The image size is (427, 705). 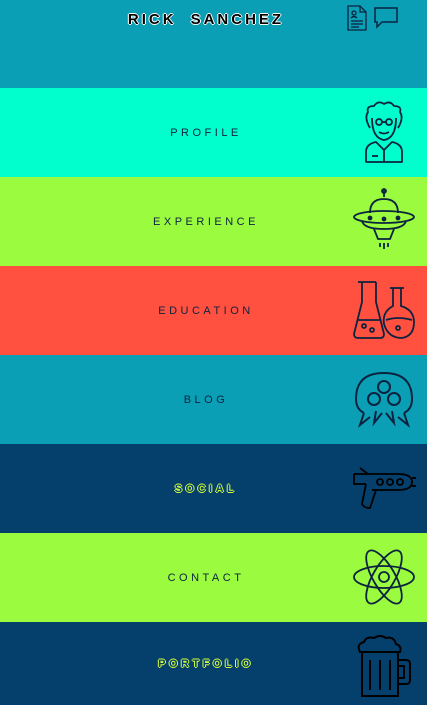 What do you see at coordinates (384, 577) in the screenshot?
I see `atom-icon` at bounding box center [384, 577].